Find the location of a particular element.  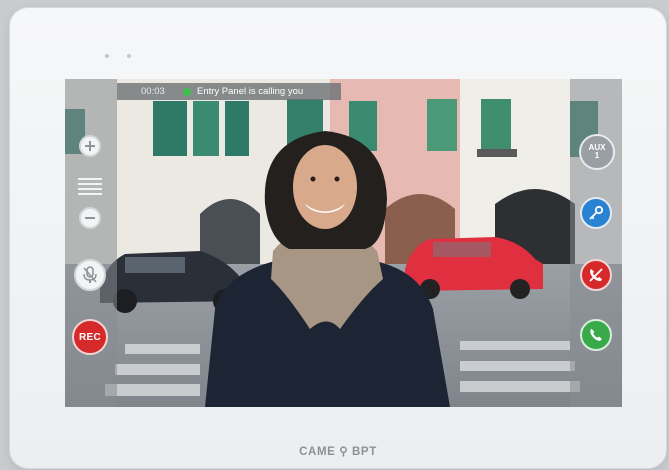

brand-logo: CAME ⚲ BPT is located at coordinates (338, 452).